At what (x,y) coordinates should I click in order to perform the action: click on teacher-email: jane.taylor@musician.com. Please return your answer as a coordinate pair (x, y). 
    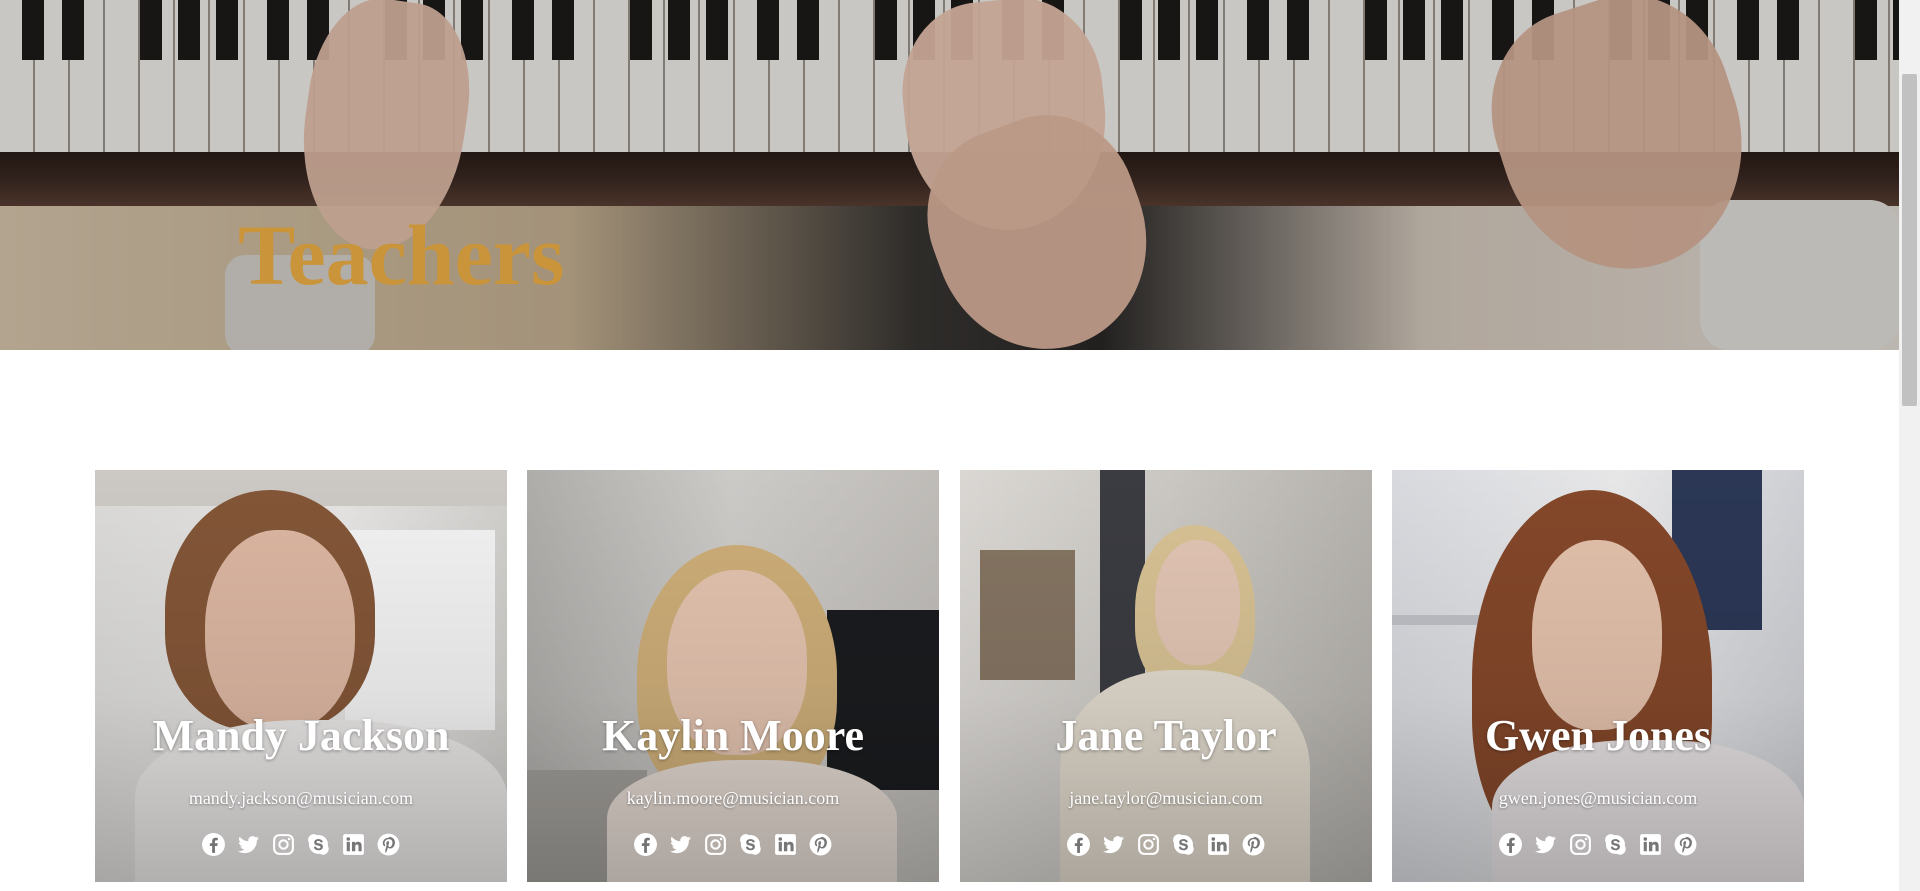
    Looking at the image, I should click on (1166, 798).